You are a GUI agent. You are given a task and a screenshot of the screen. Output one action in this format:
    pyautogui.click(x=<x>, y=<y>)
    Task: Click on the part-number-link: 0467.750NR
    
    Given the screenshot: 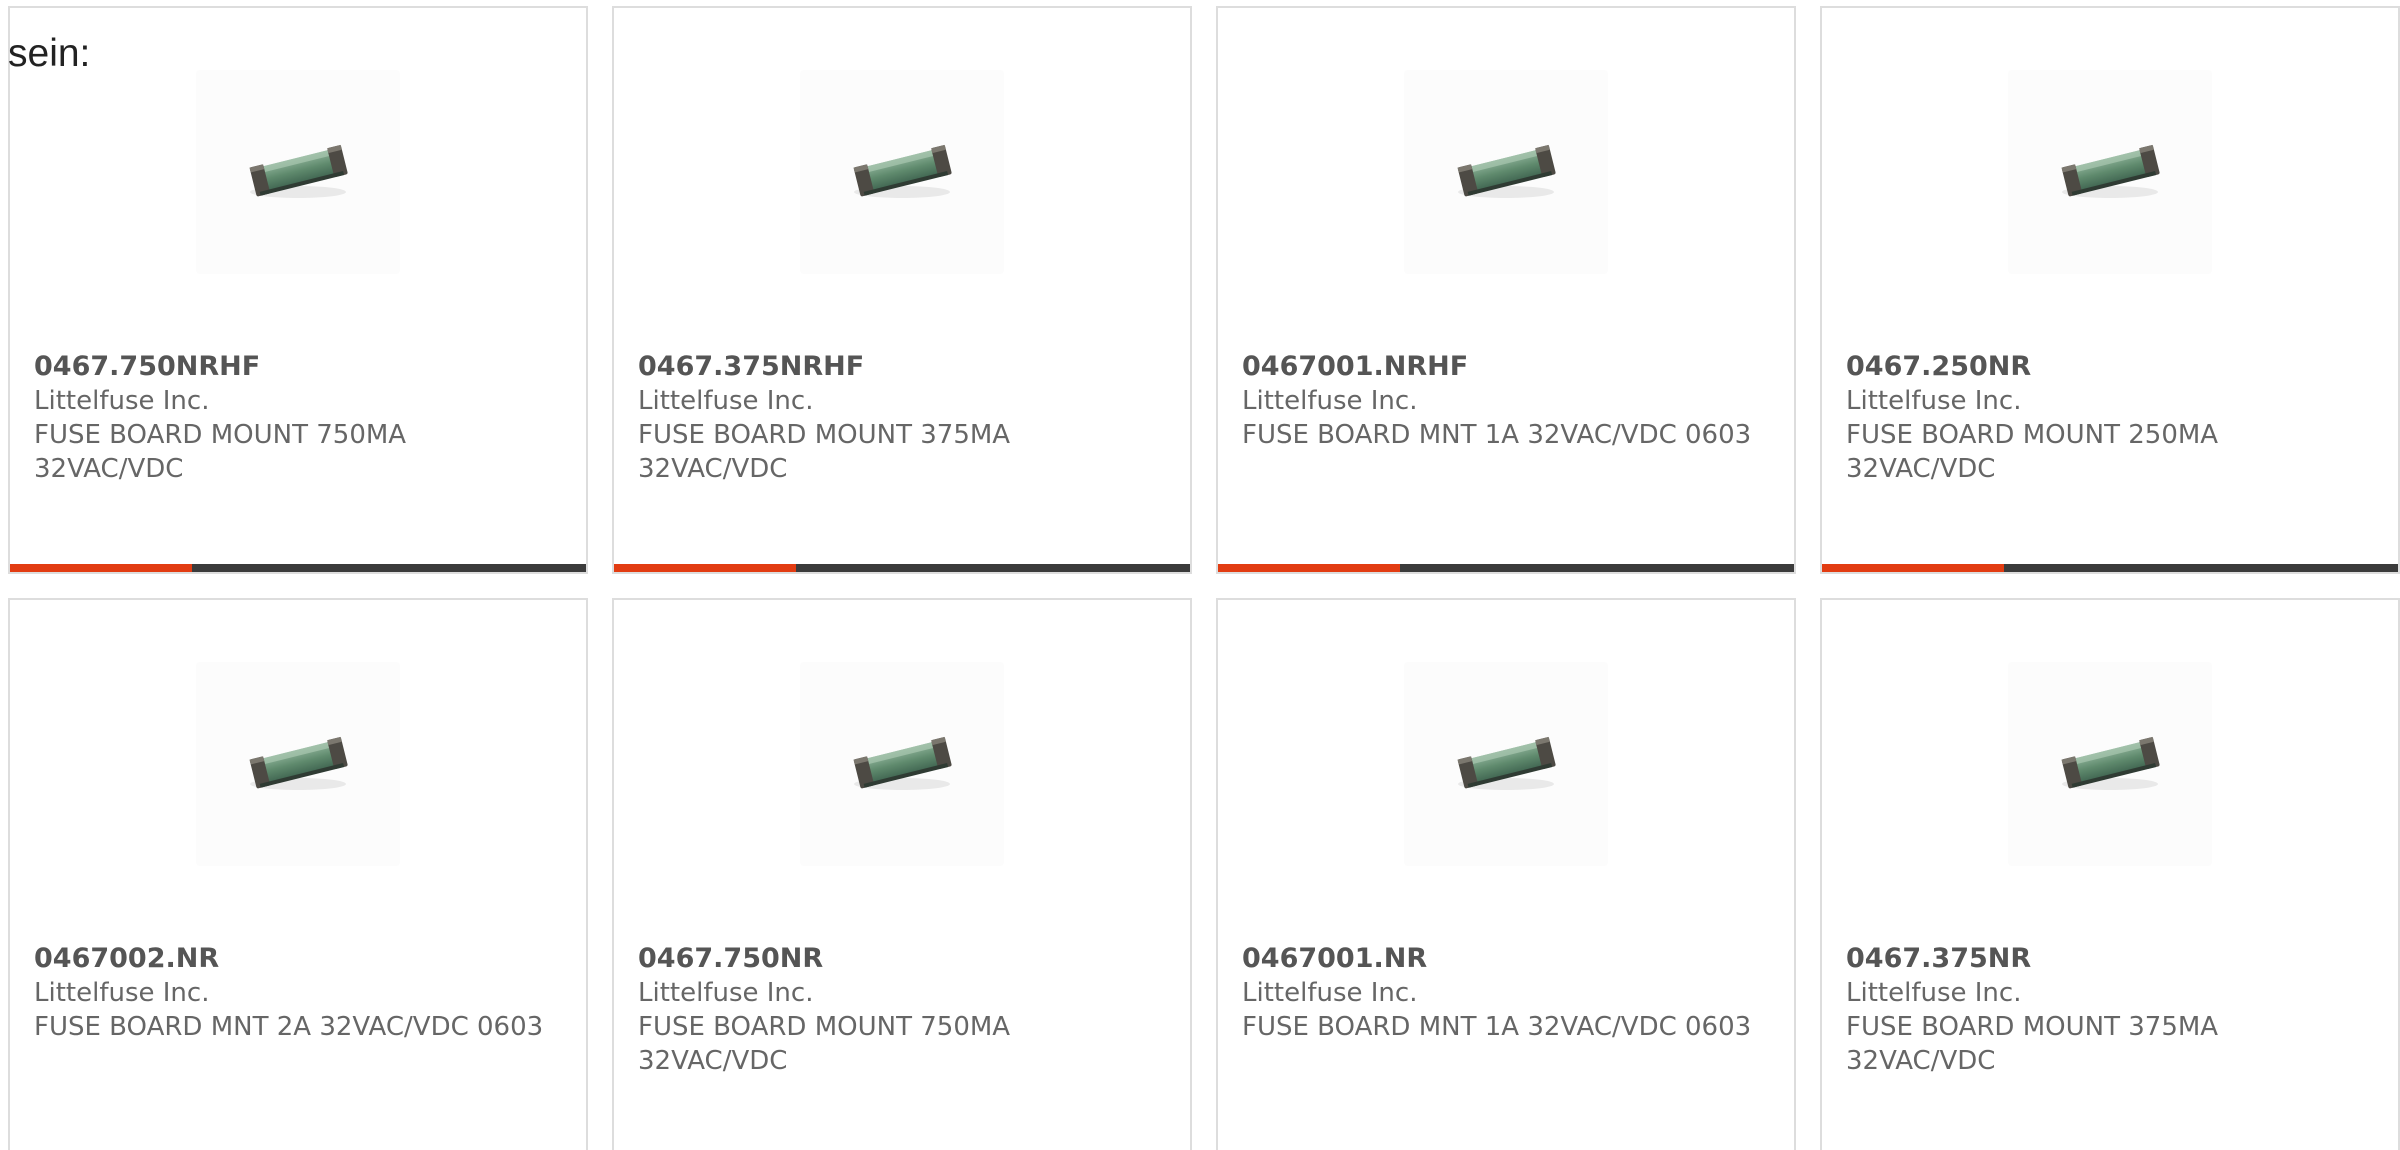 What is the action you would take?
    pyautogui.click(x=902, y=959)
    